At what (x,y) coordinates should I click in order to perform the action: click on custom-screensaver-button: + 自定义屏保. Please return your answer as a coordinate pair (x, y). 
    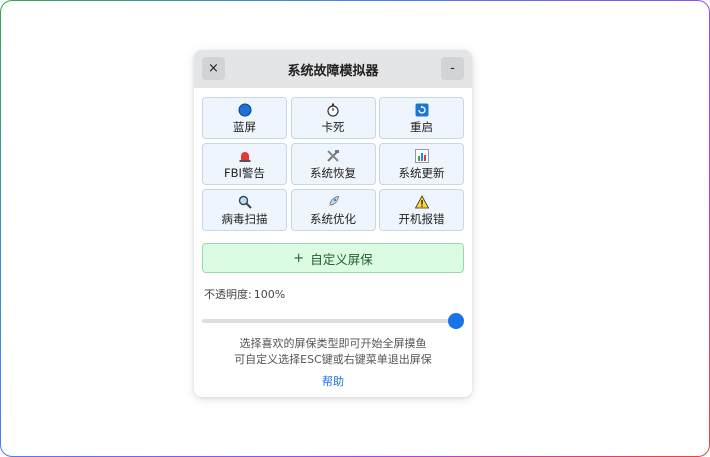
    Looking at the image, I should click on (333, 258).